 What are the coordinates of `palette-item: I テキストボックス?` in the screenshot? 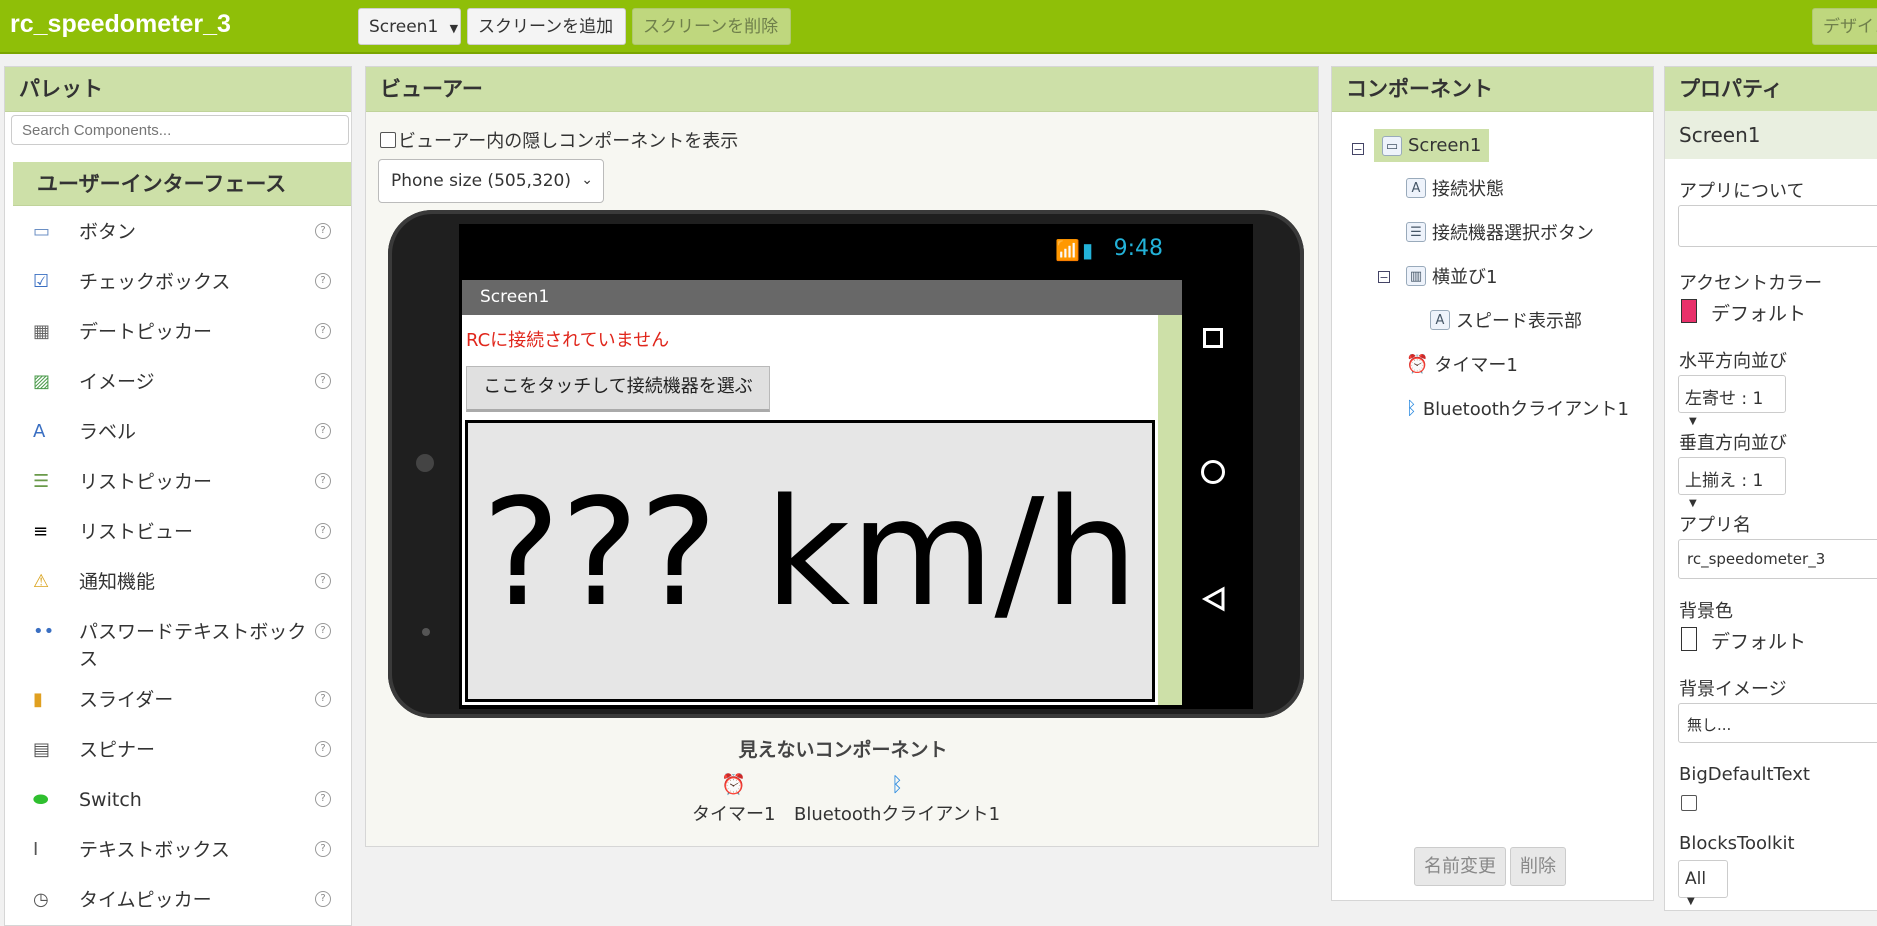 It's located at (182, 850).